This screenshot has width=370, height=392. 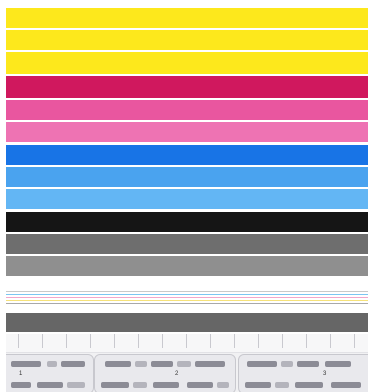 I want to click on alignment-line-magenta, so click(x=187, y=297).